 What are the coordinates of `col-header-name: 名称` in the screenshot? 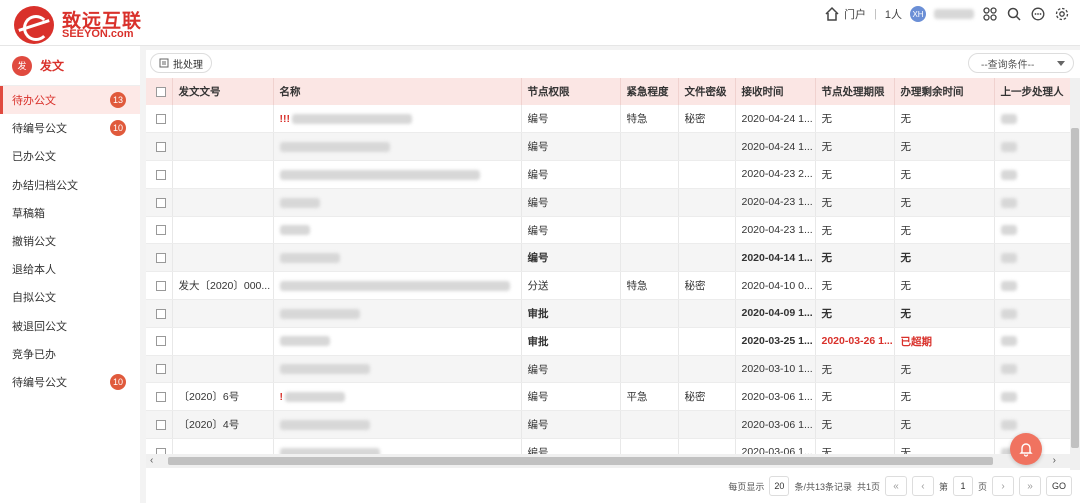 It's located at (397, 91).